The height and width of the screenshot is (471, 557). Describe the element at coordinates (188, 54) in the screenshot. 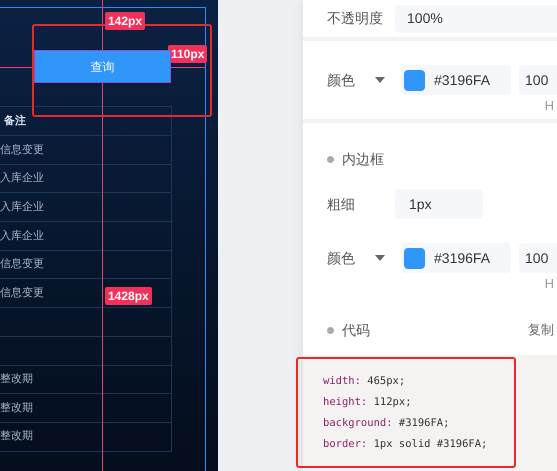

I see `measure-label: 110px` at that location.